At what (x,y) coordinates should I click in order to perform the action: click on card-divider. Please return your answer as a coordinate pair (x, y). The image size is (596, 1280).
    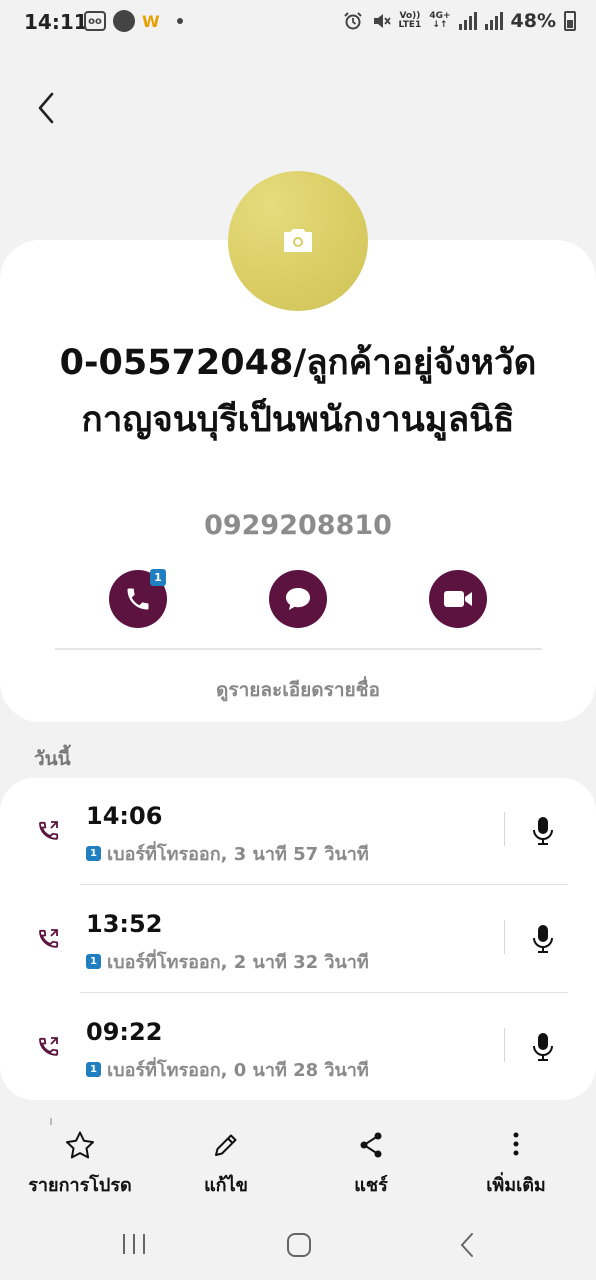
    Looking at the image, I should click on (298, 649).